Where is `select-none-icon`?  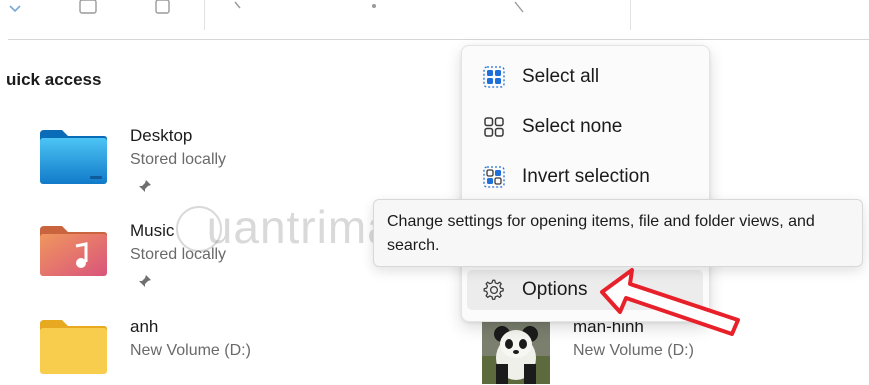
select-none-icon is located at coordinates (494, 127).